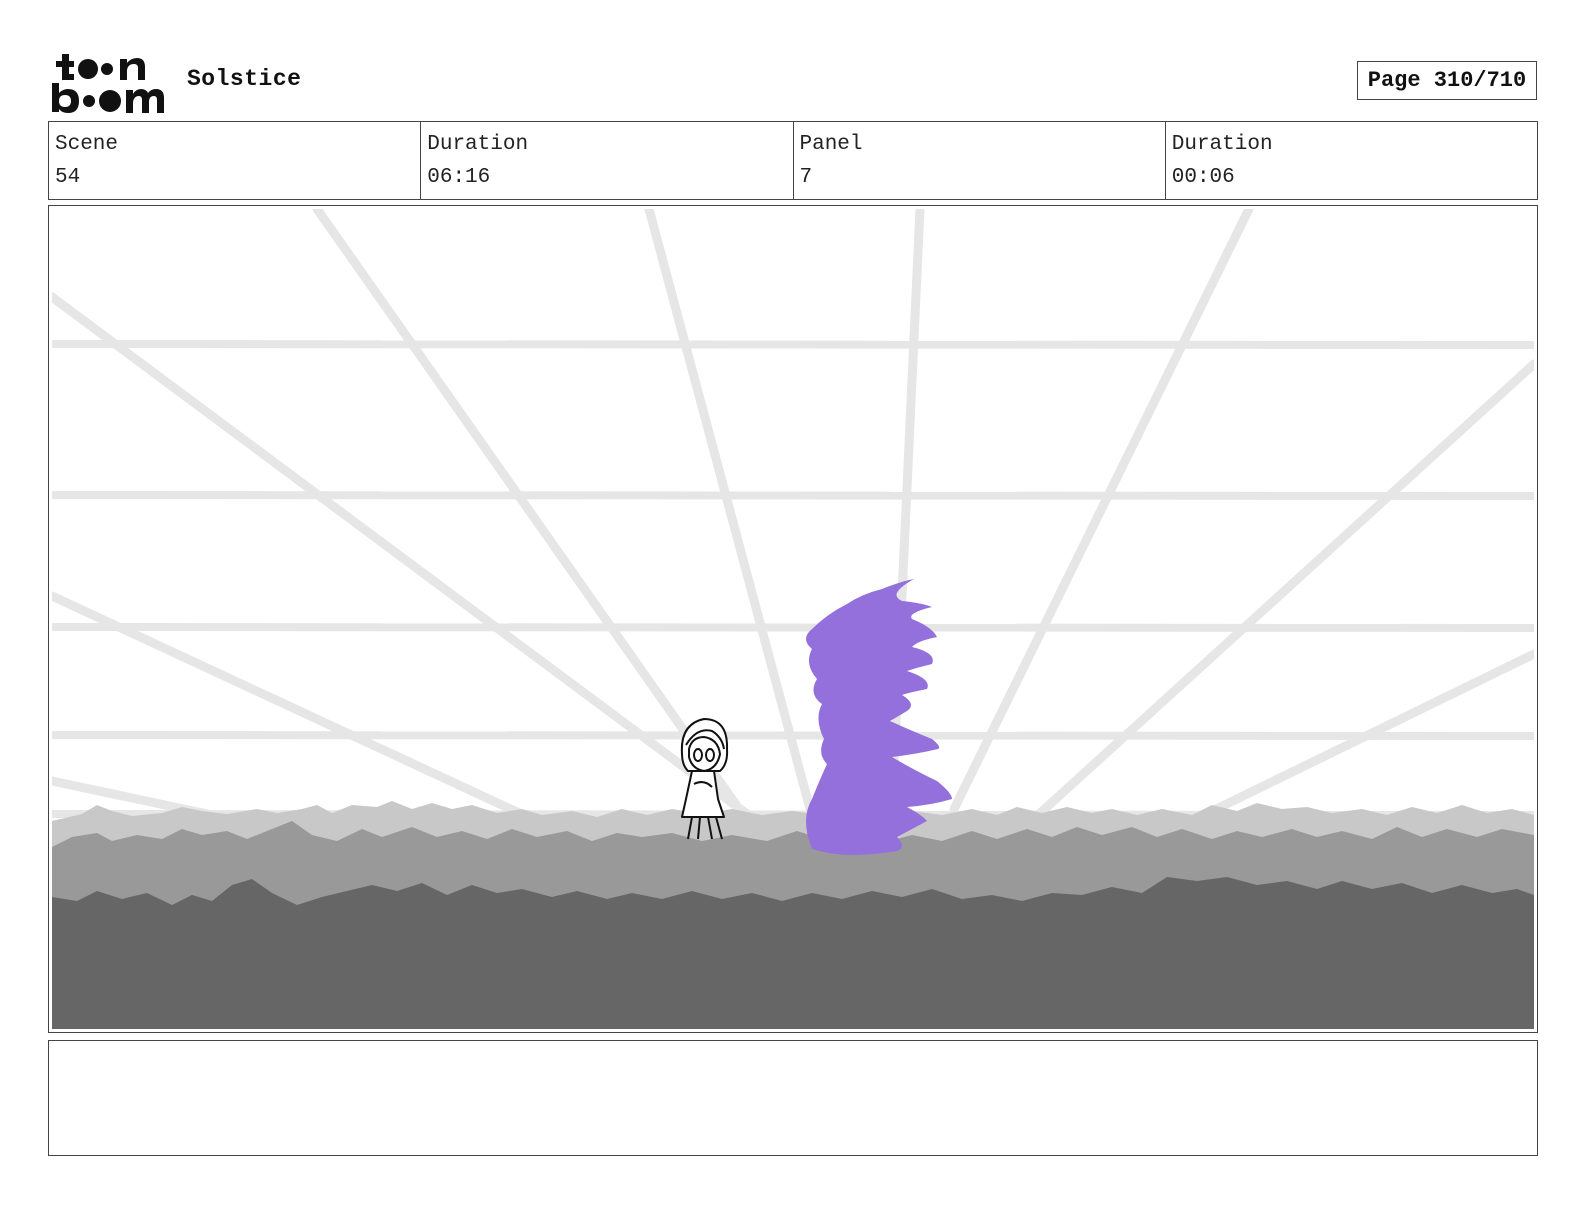 The height and width of the screenshot is (1224, 1584). I want to click on panel-notes-area, so click(793, 1098).